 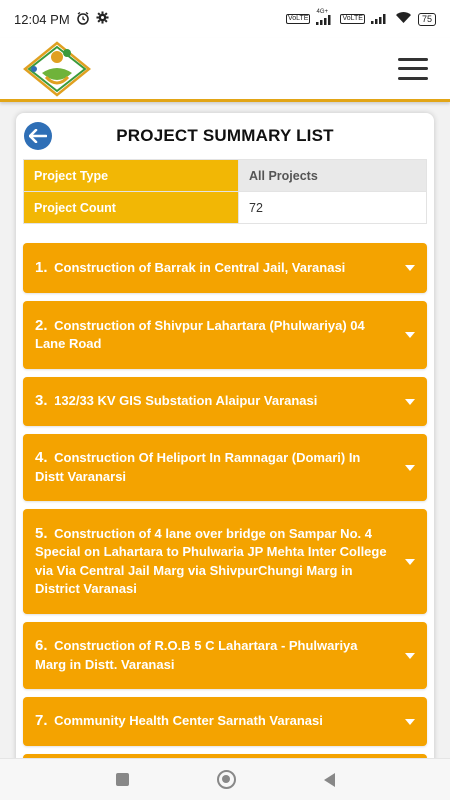 What do you see at coordinates (225, 70) in the screenshot?
I see `app-header` at bounding box center [225, 70].